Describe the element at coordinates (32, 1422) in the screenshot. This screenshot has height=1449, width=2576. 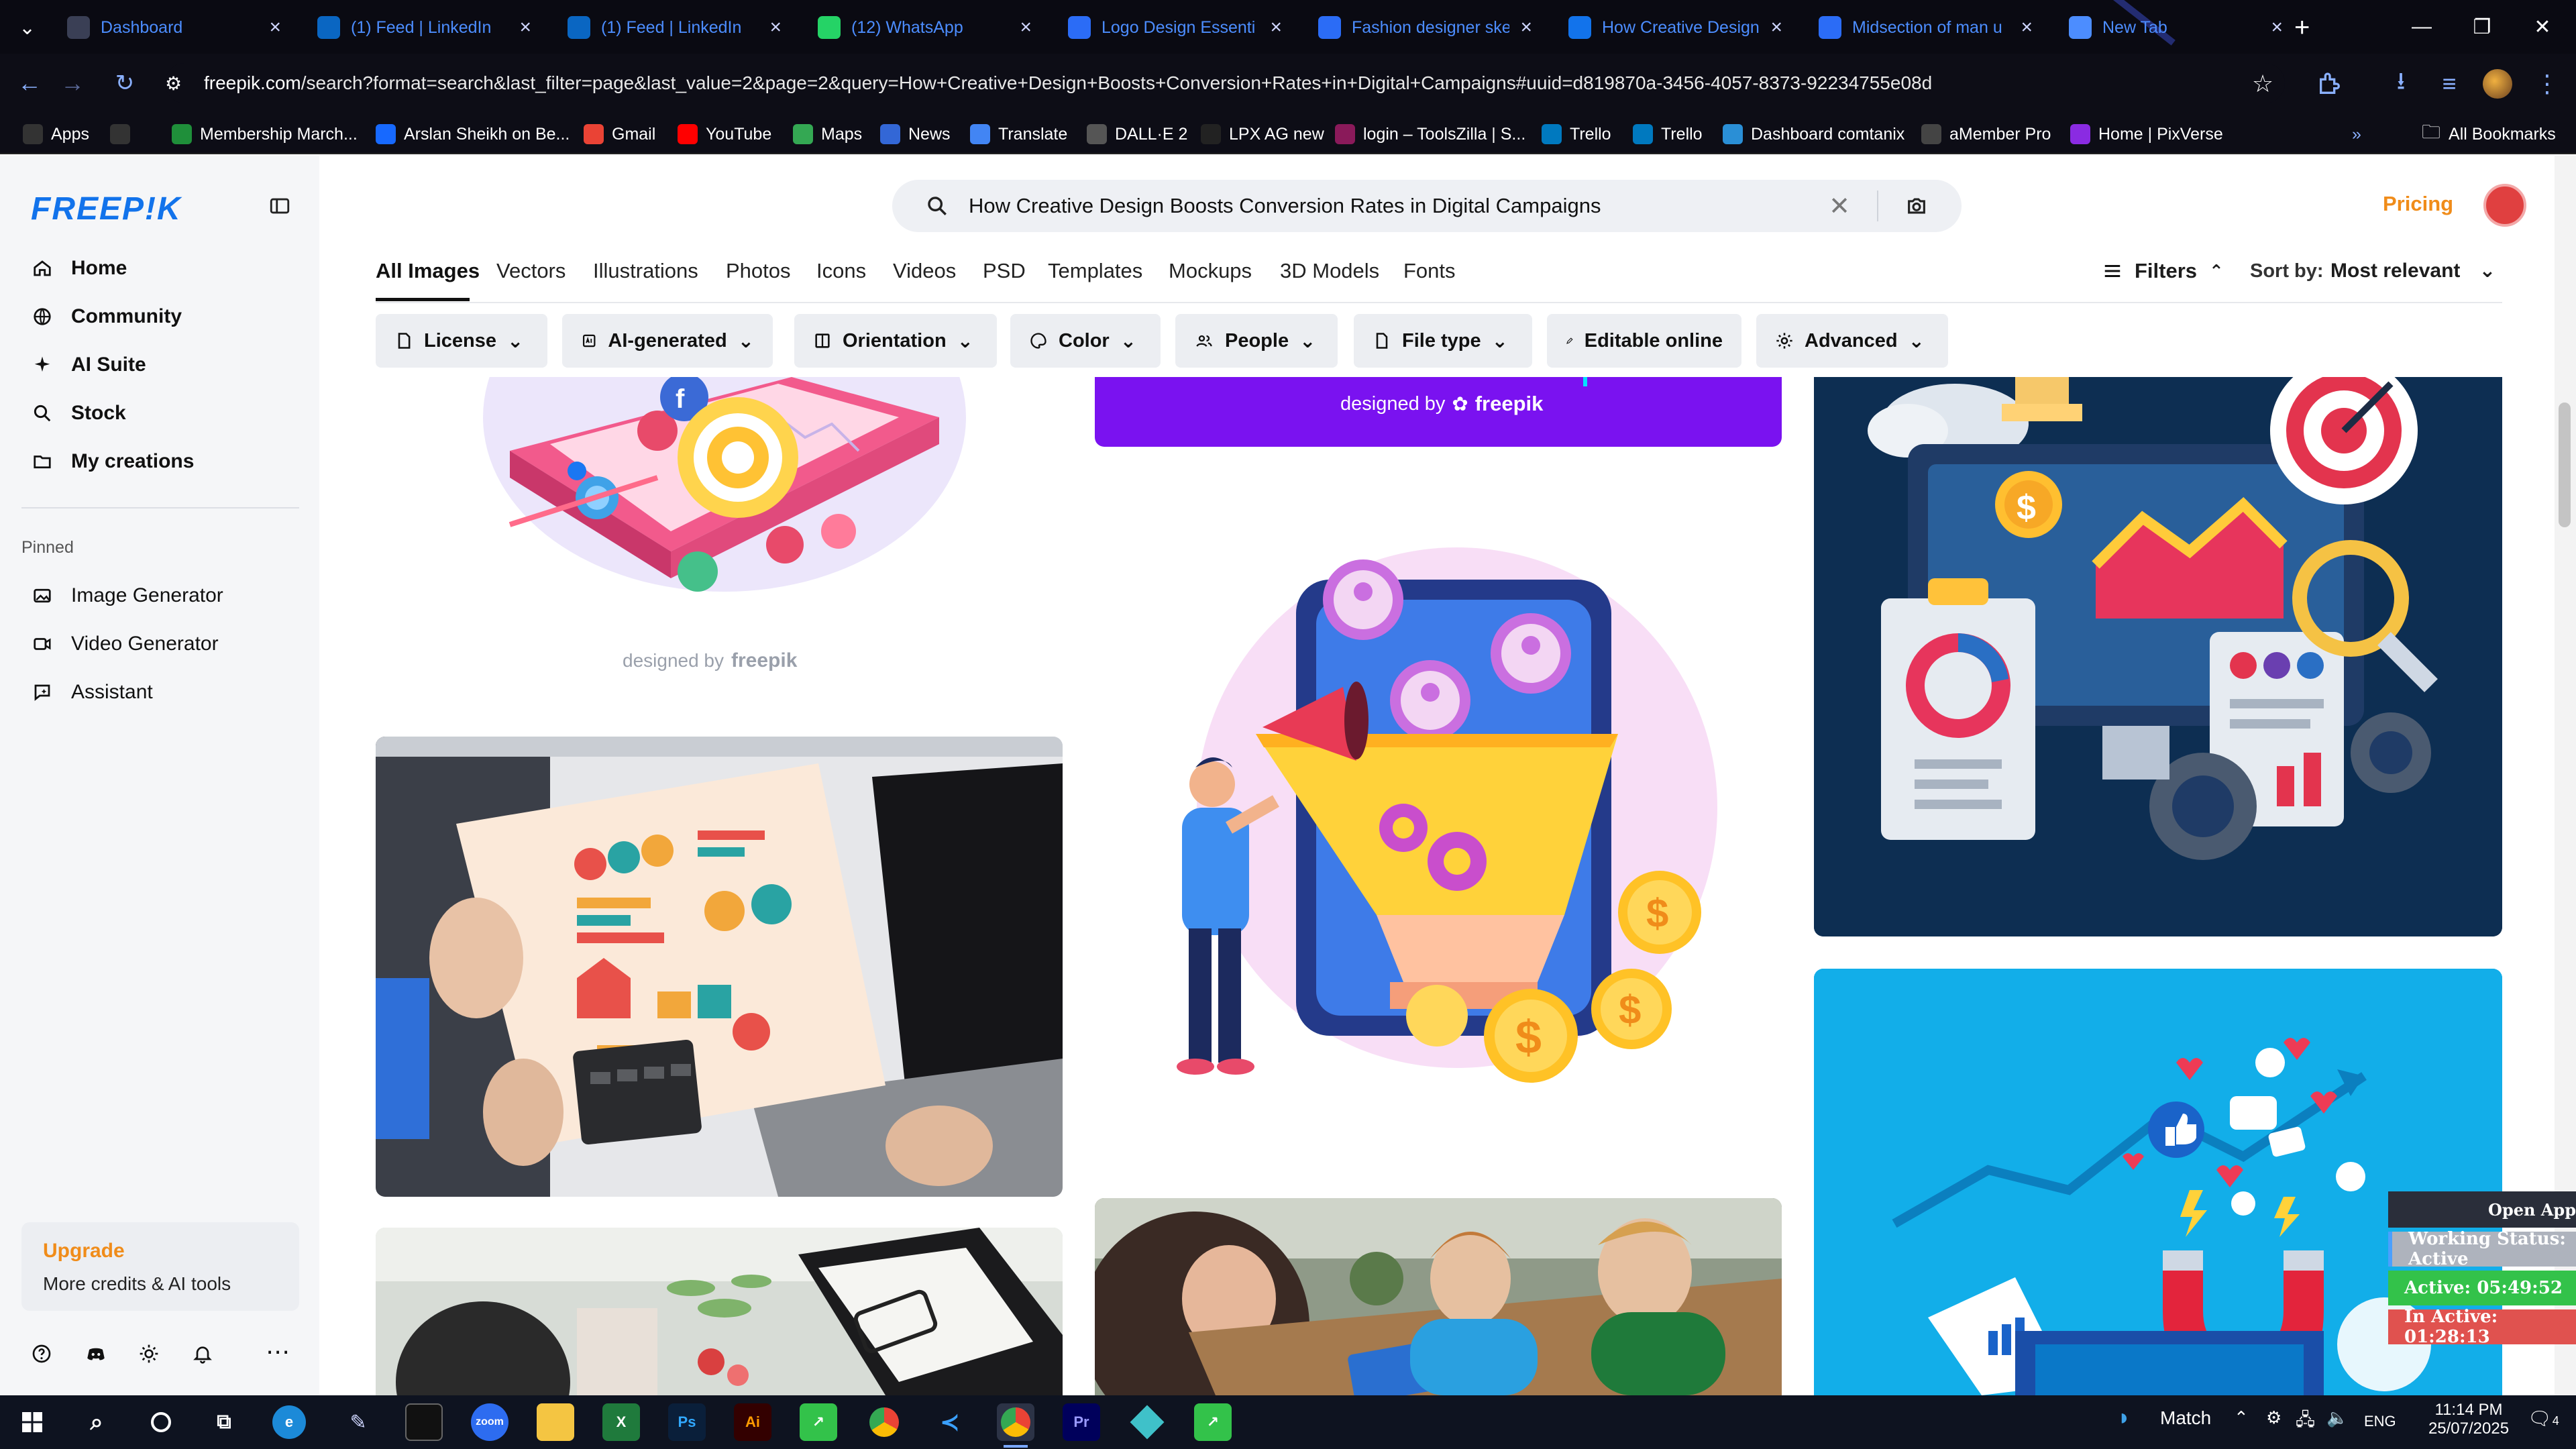
I see `start-button` at that location.